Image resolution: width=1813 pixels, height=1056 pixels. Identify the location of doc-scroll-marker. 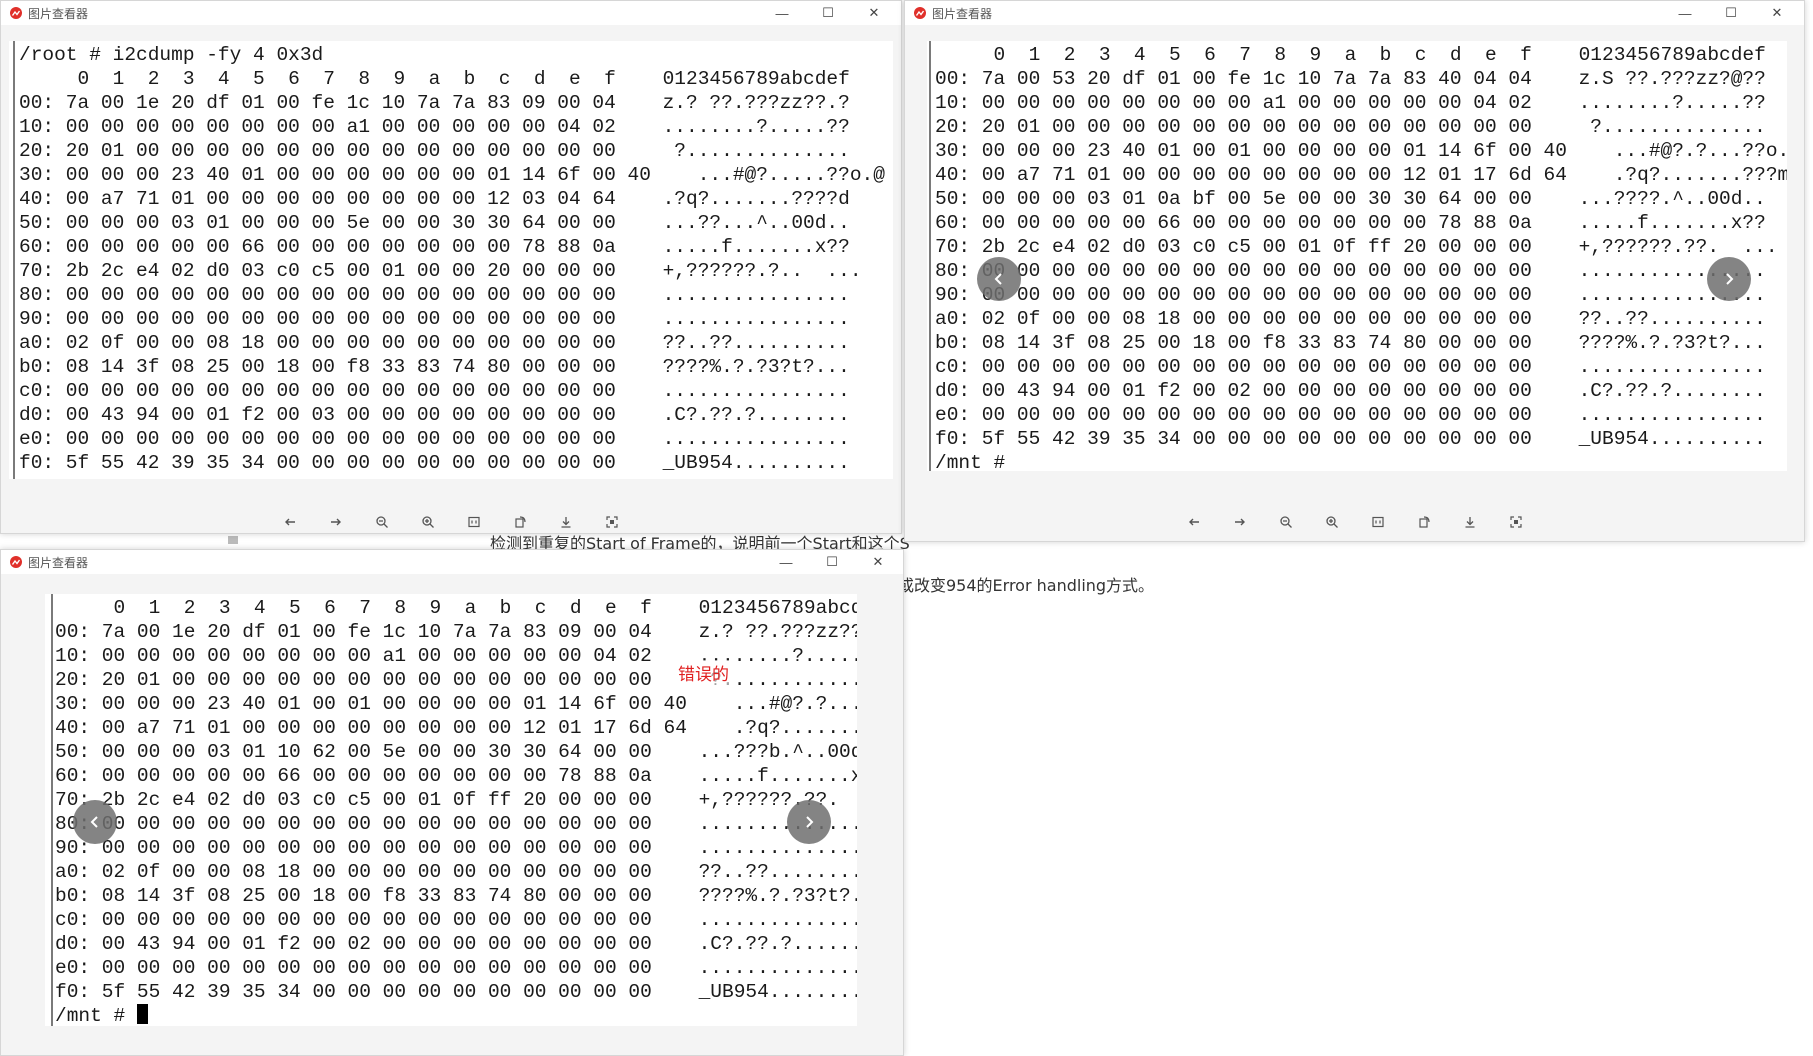
(233, 540).